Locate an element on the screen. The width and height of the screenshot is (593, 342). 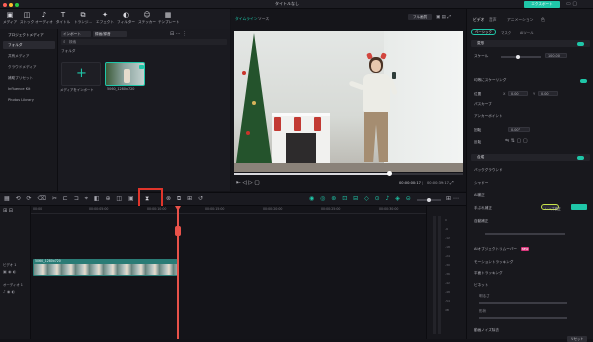
record-dropdown: 録画/録音 is located at coordinates (110, 34).